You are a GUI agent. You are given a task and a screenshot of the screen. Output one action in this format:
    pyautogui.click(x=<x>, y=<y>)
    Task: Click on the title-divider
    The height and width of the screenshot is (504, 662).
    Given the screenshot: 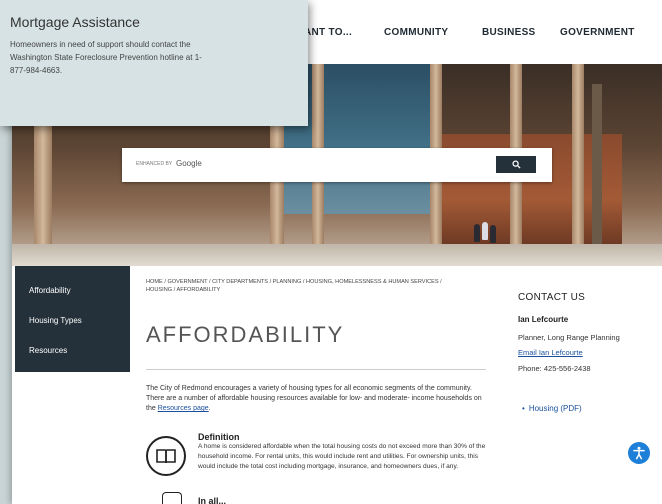 What is the action you would take?
    pyautogui.click(x=316, y=369)
    